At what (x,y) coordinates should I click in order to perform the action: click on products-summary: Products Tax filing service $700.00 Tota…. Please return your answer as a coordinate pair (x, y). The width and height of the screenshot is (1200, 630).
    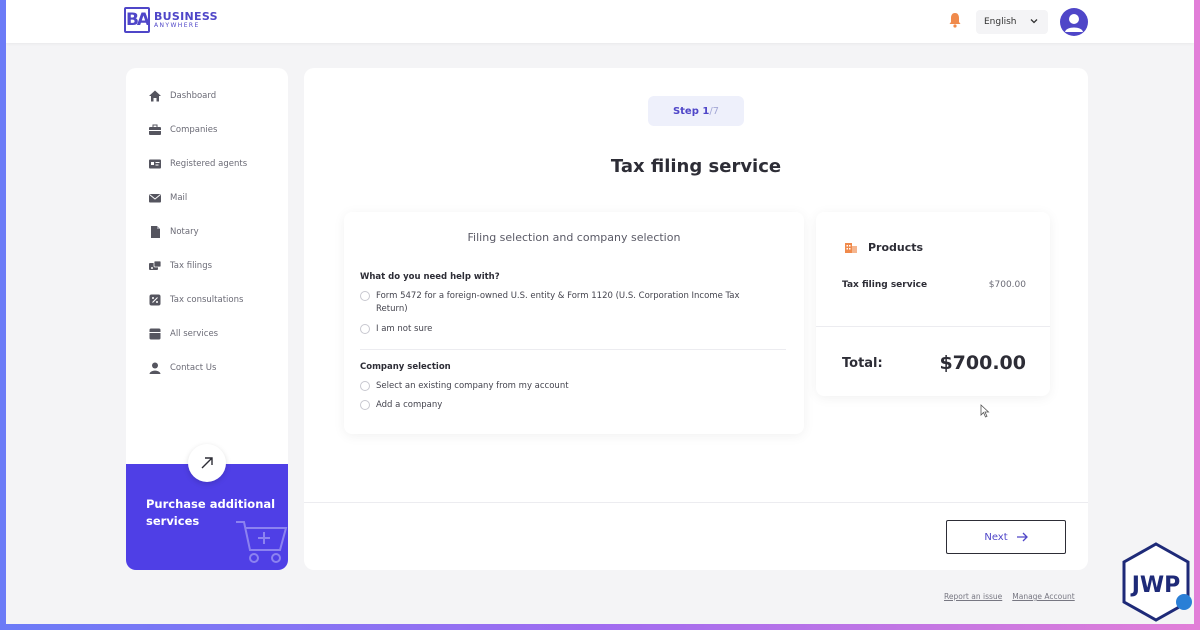
    Looking at the image, I should click on (933, 304).